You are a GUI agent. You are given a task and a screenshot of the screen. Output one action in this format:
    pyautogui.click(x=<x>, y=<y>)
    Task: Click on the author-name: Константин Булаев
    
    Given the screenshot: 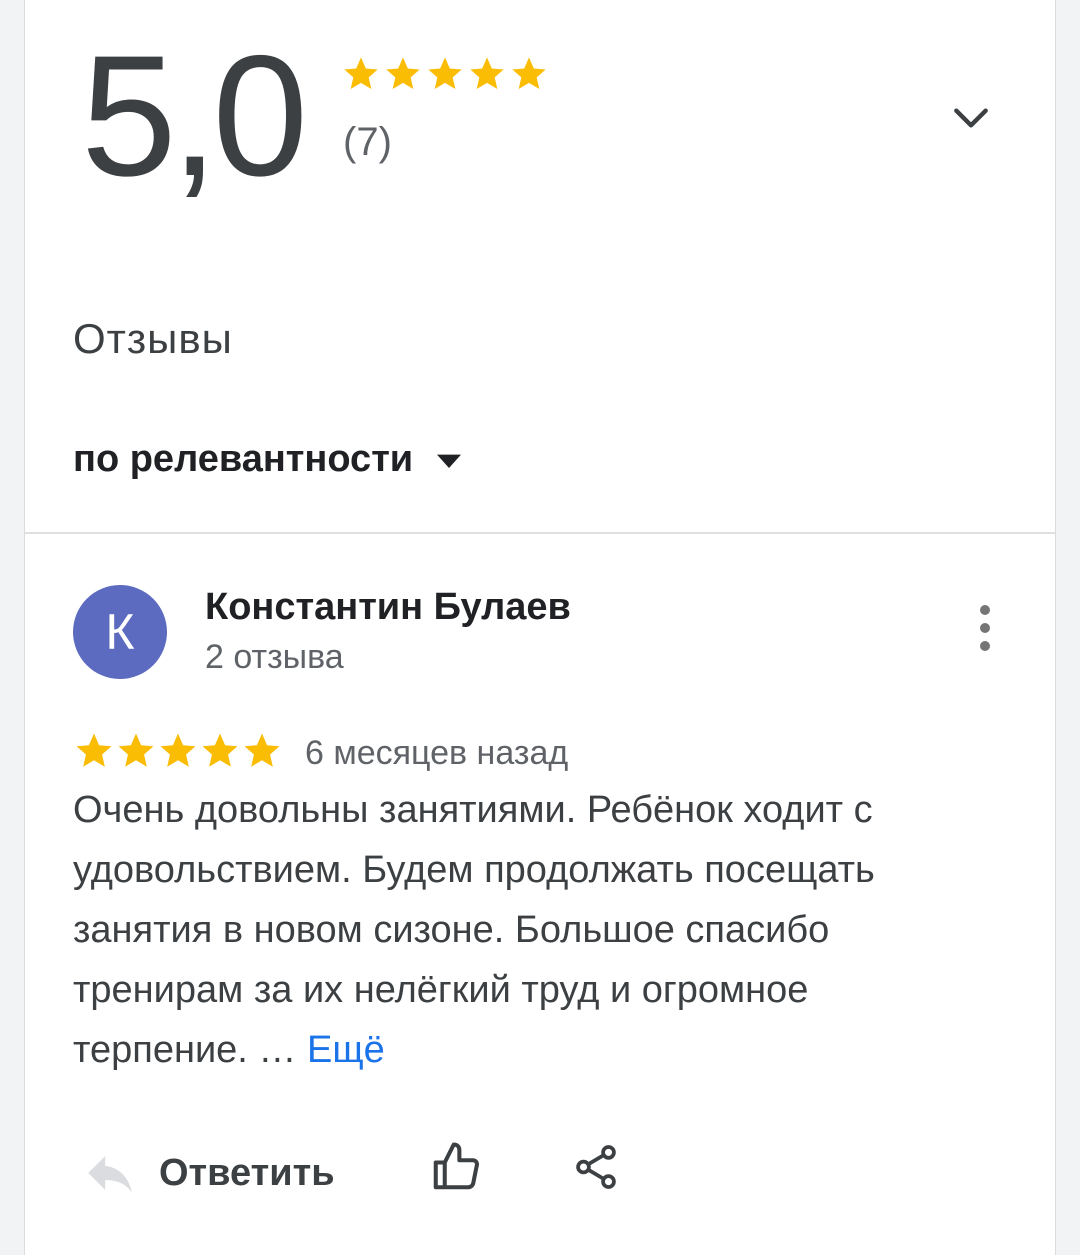 What is the action you would take?
    pyautogui.click(x=388, y=607)
    